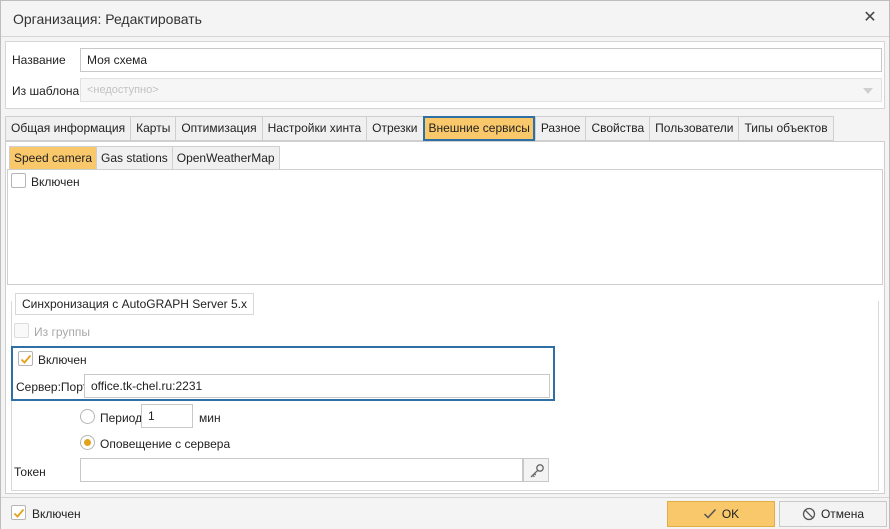 The width and height of the screenshot is (890, 529). What do you see at coordinates (481, 90) in the screenshot?
I see `template-select: <недоступно>` at bounding box center [481, 90].